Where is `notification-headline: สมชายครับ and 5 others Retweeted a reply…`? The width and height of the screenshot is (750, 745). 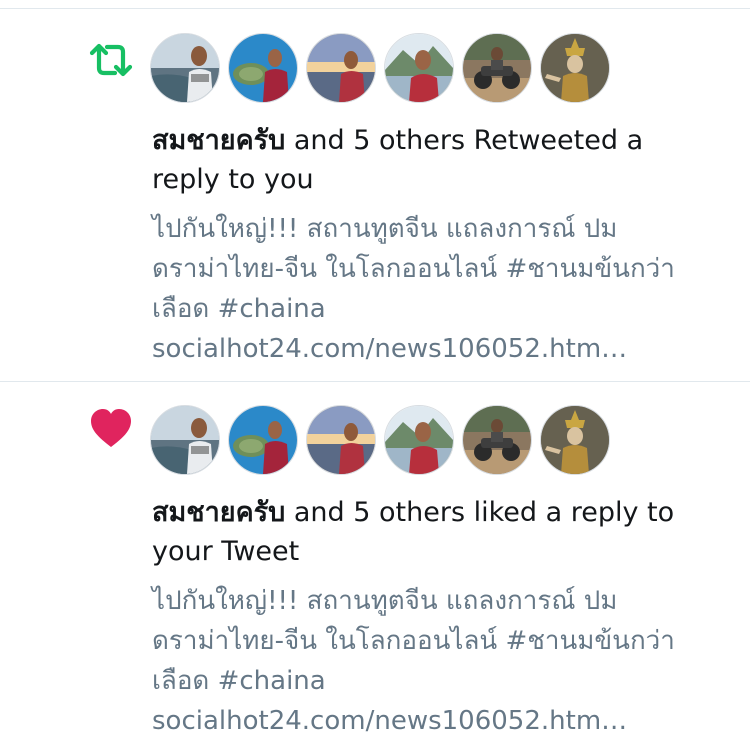
notification-headline: สมชายครับ and 5 others Retweeted a reply… is located at coordinates (432, 160).